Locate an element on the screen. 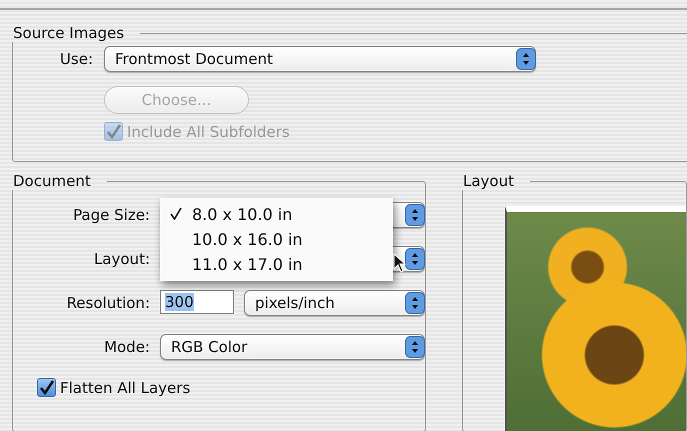  field-label: Layout: is located at coordinates (121, 259).